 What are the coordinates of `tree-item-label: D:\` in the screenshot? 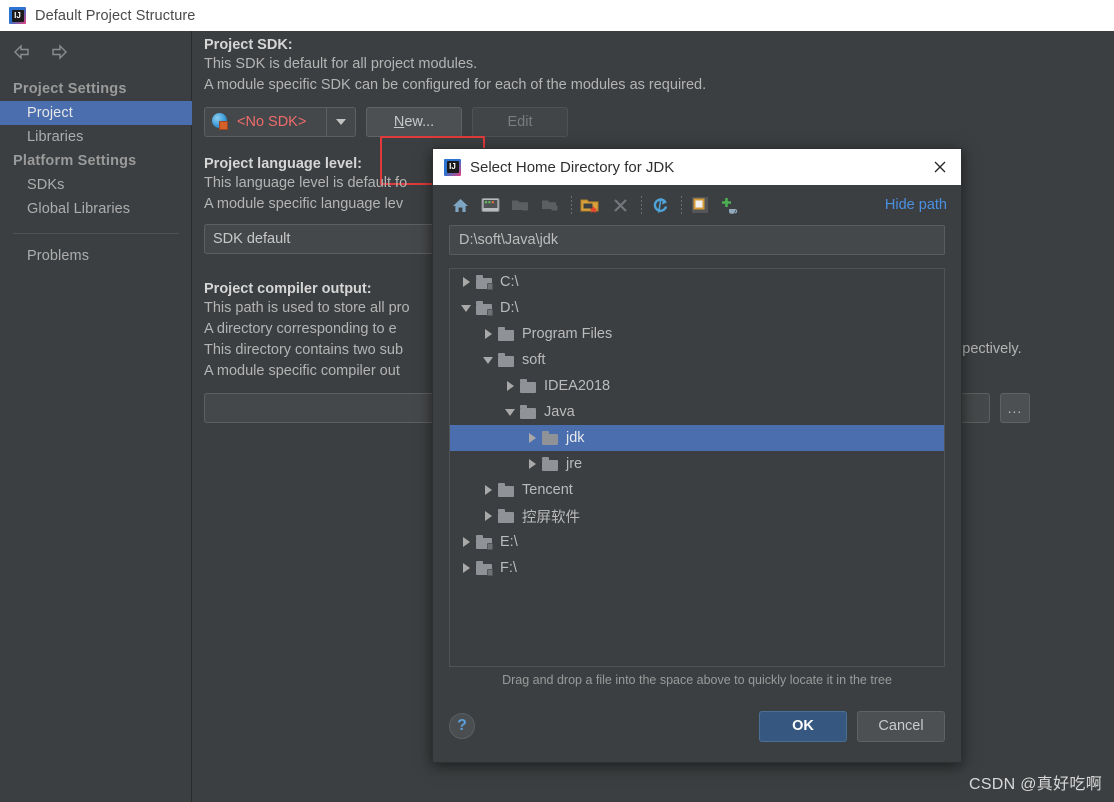 It's located at (509, 308).